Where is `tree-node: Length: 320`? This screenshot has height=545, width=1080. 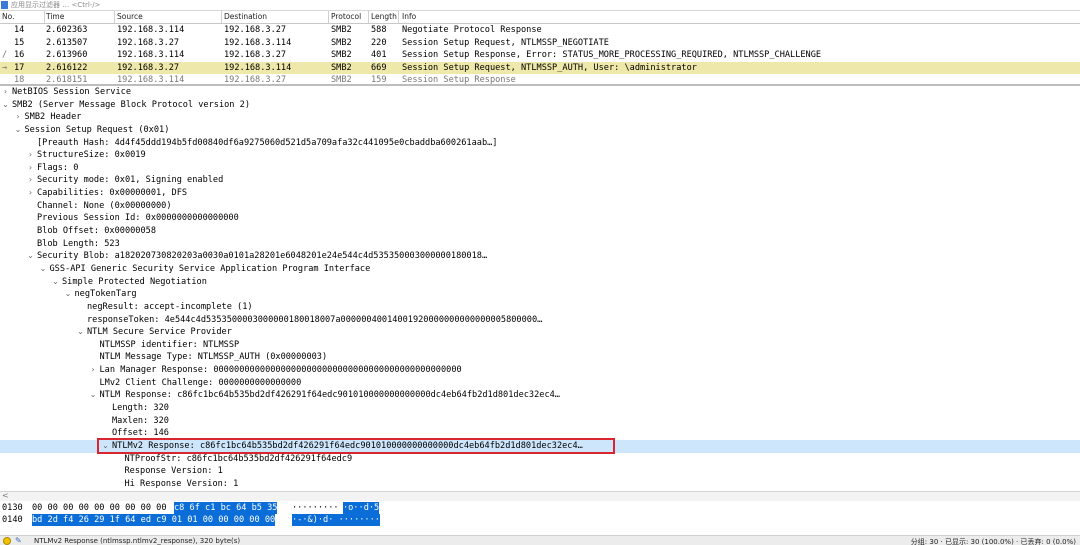
tree-node: Length: 320 is located at coordinates (540, 408).